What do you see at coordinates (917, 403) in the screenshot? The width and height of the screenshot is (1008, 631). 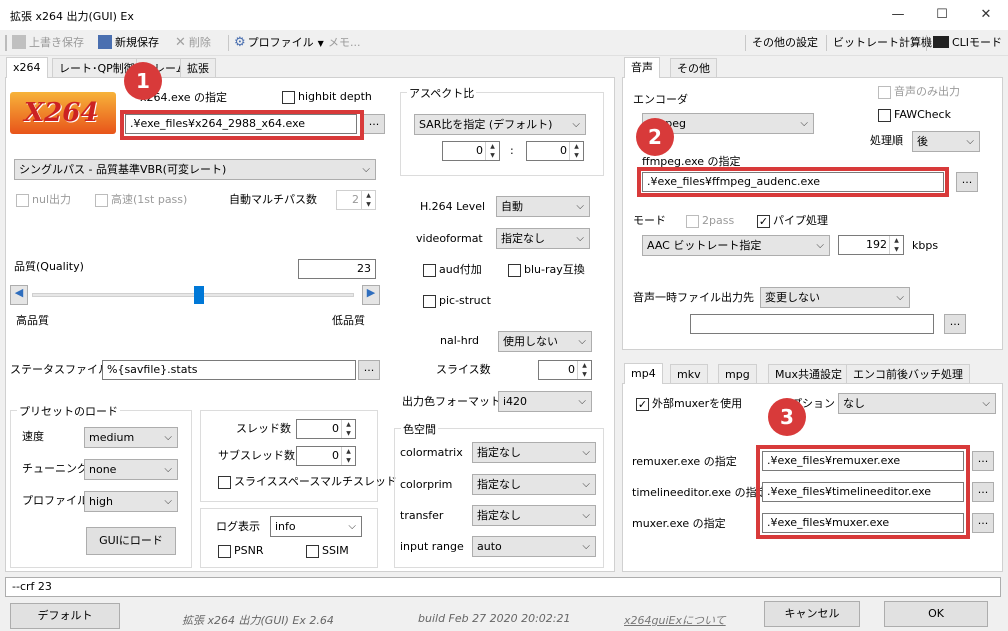 I see `mux-option-select: なし ⌵` at bounding box center [917, 403].